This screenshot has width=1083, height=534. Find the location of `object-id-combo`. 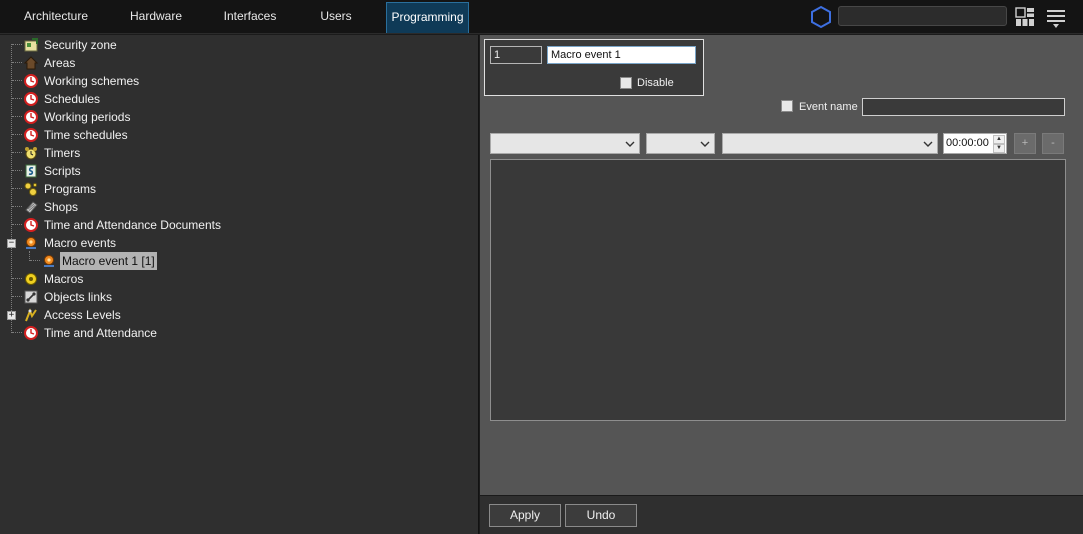

object-id-combo is located at coordinates (680, 143).